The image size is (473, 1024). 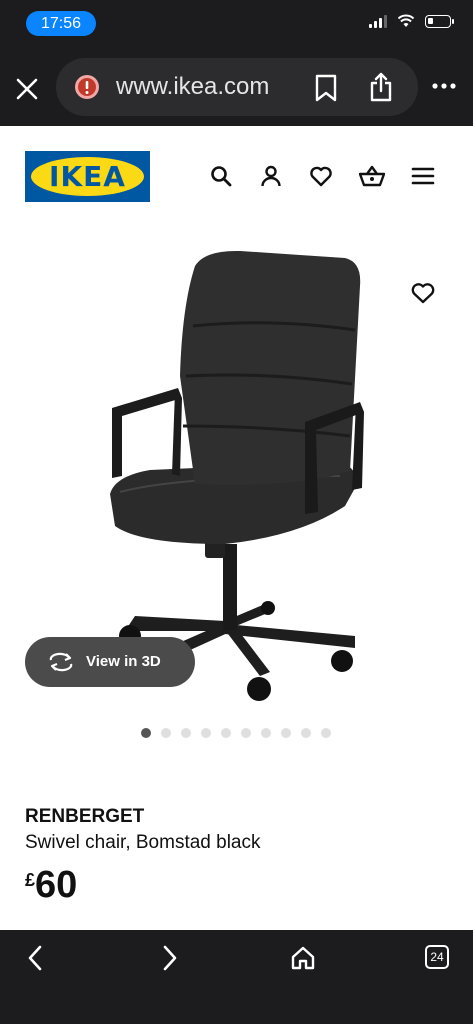 What do you see at coordinates (36, 958) in the screenshot?
I see `back-icon` at bounding box center [36, 958].